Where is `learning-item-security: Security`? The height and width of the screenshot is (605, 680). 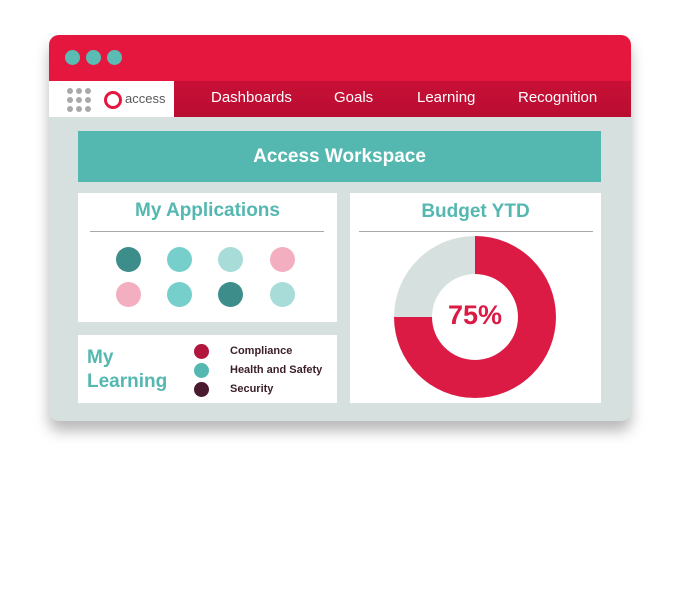 learning-item-security: Security is located at coordinates (251, 389).